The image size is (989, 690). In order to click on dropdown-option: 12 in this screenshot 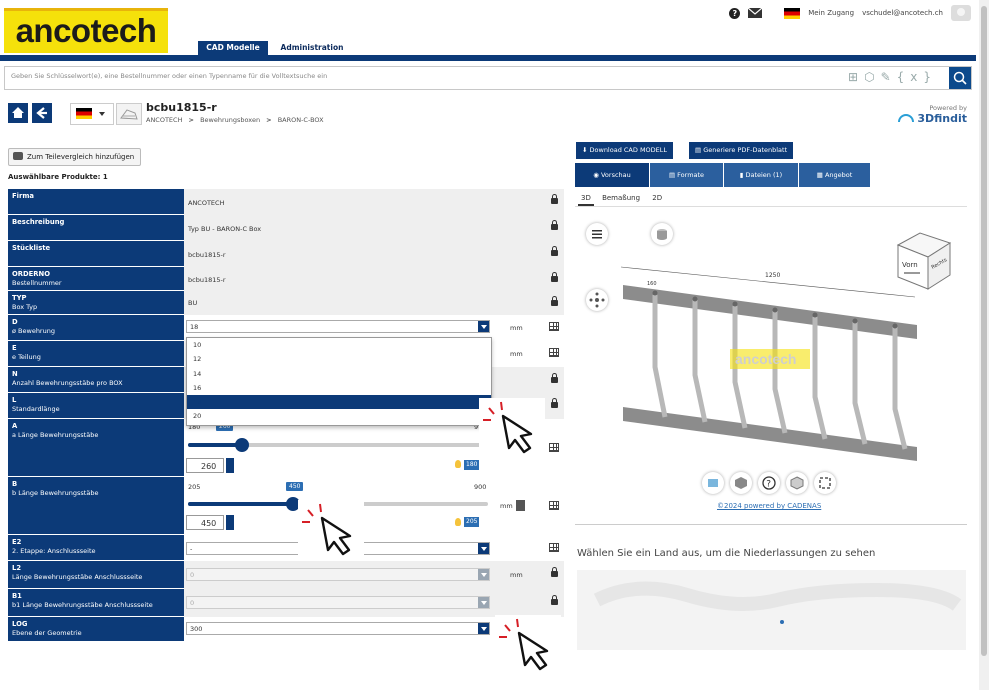, I will do `click(339, 359)`.